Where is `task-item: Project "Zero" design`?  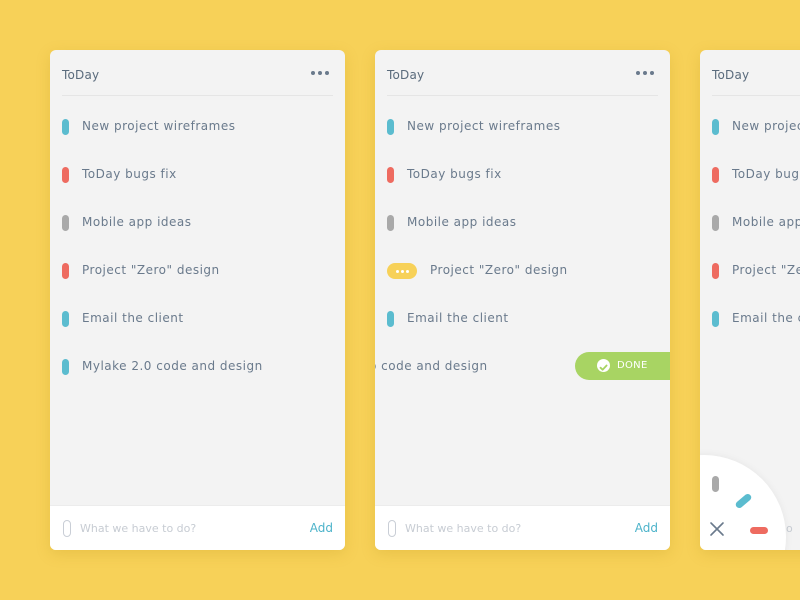
task-item: Project "Zero" design is located at coordinates (197, 271).